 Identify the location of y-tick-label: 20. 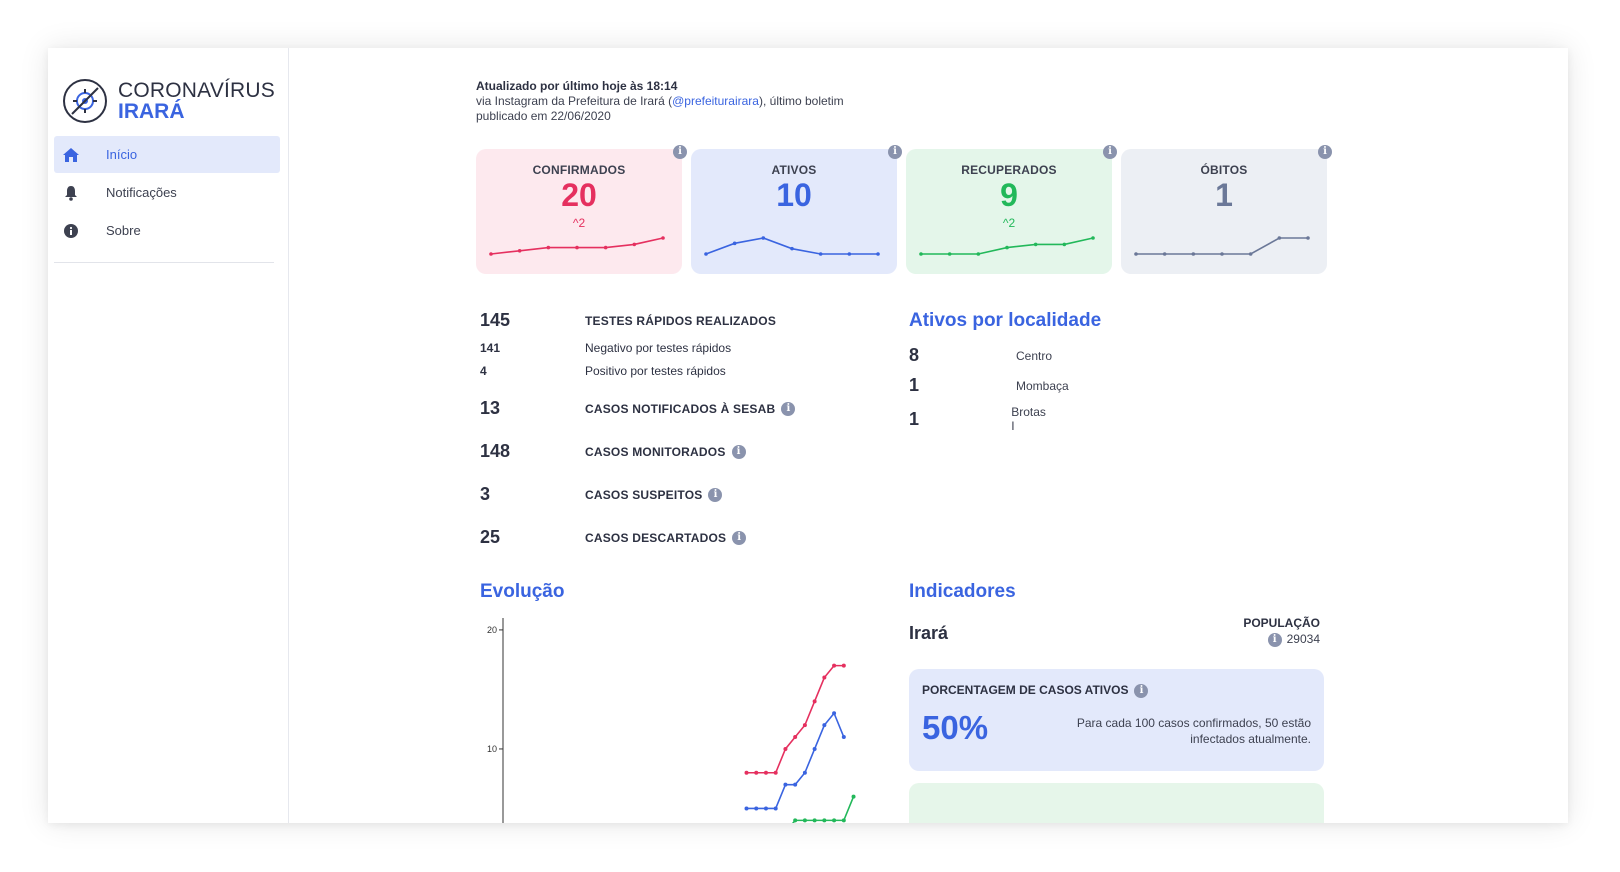
(492, 630).